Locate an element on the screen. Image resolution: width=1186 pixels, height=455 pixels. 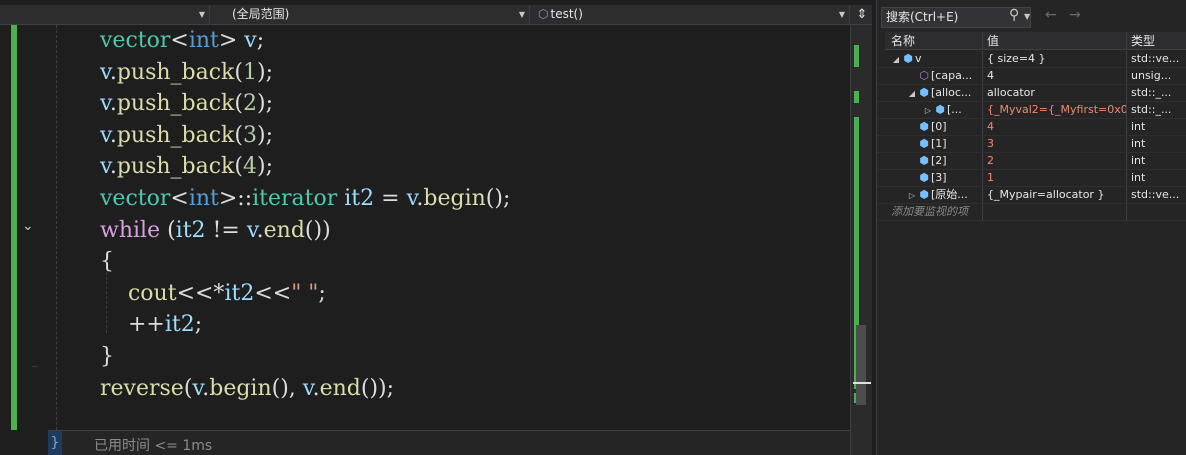
code-line: vector<int> v; is located at coordinates (182, 40).